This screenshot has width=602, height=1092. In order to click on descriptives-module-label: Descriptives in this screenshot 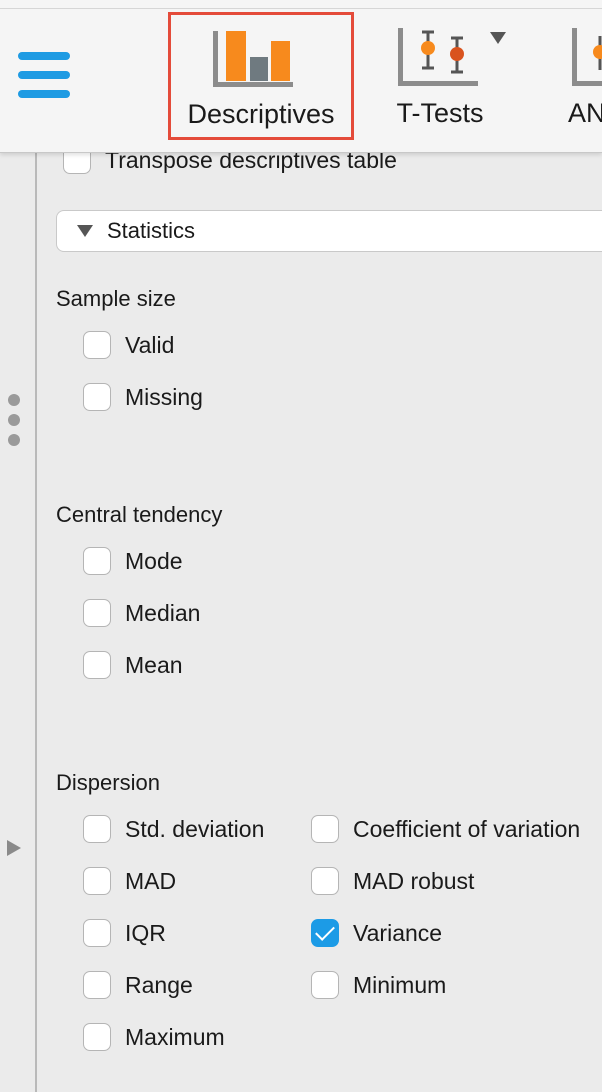, I will do `click(261, 114)`.